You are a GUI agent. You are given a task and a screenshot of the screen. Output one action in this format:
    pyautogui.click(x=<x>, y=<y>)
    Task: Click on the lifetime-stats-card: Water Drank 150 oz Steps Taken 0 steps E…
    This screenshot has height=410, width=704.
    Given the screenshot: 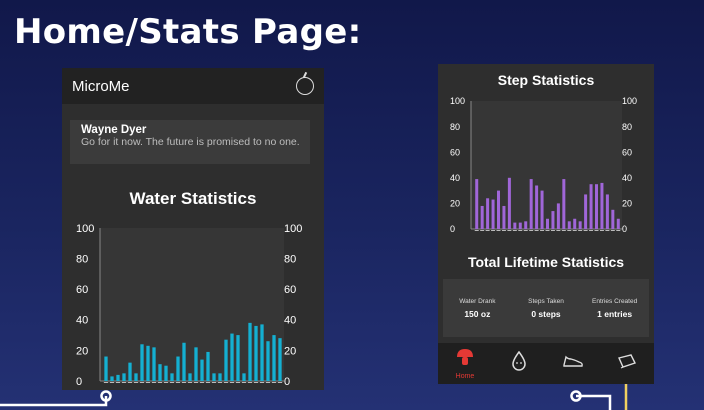 What is the action you would take?
    pyautogui.click(x=546, y=308)
    